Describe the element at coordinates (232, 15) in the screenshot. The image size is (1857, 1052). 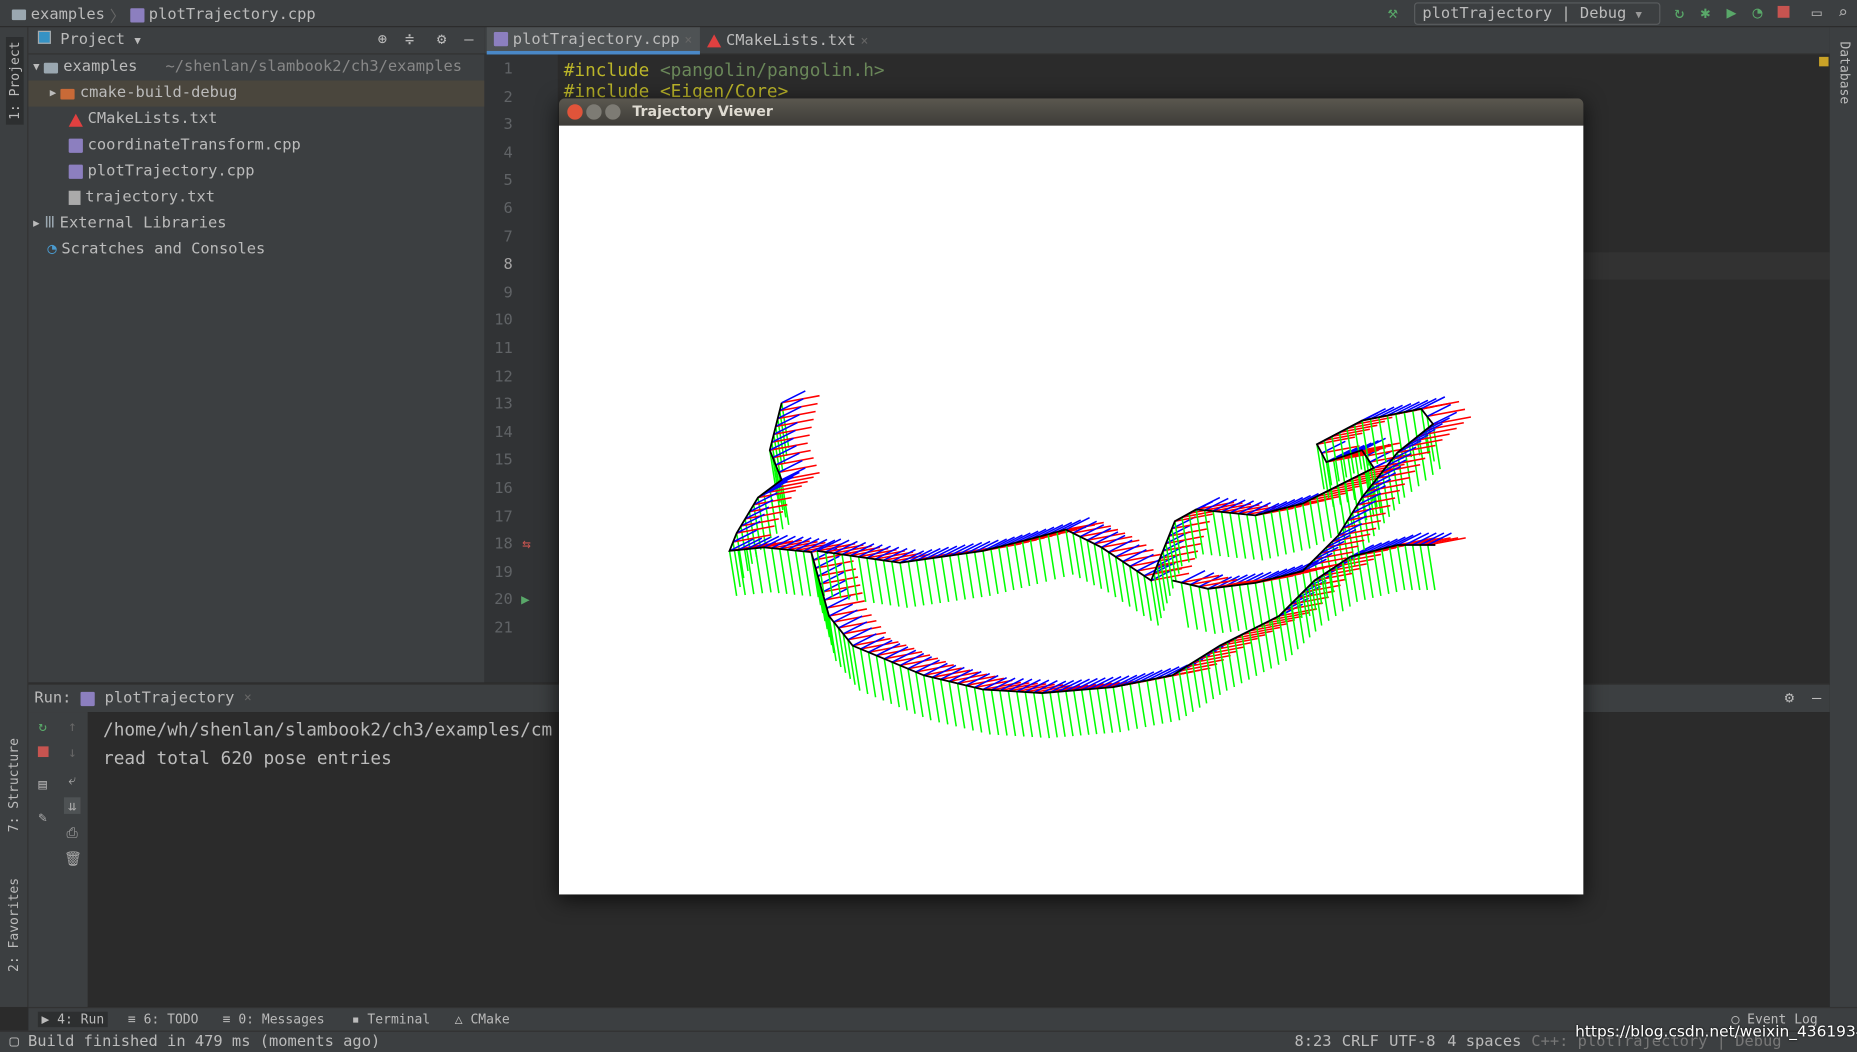
I see `breadcrumb-file: plotTrajectory.cpp` at that location.